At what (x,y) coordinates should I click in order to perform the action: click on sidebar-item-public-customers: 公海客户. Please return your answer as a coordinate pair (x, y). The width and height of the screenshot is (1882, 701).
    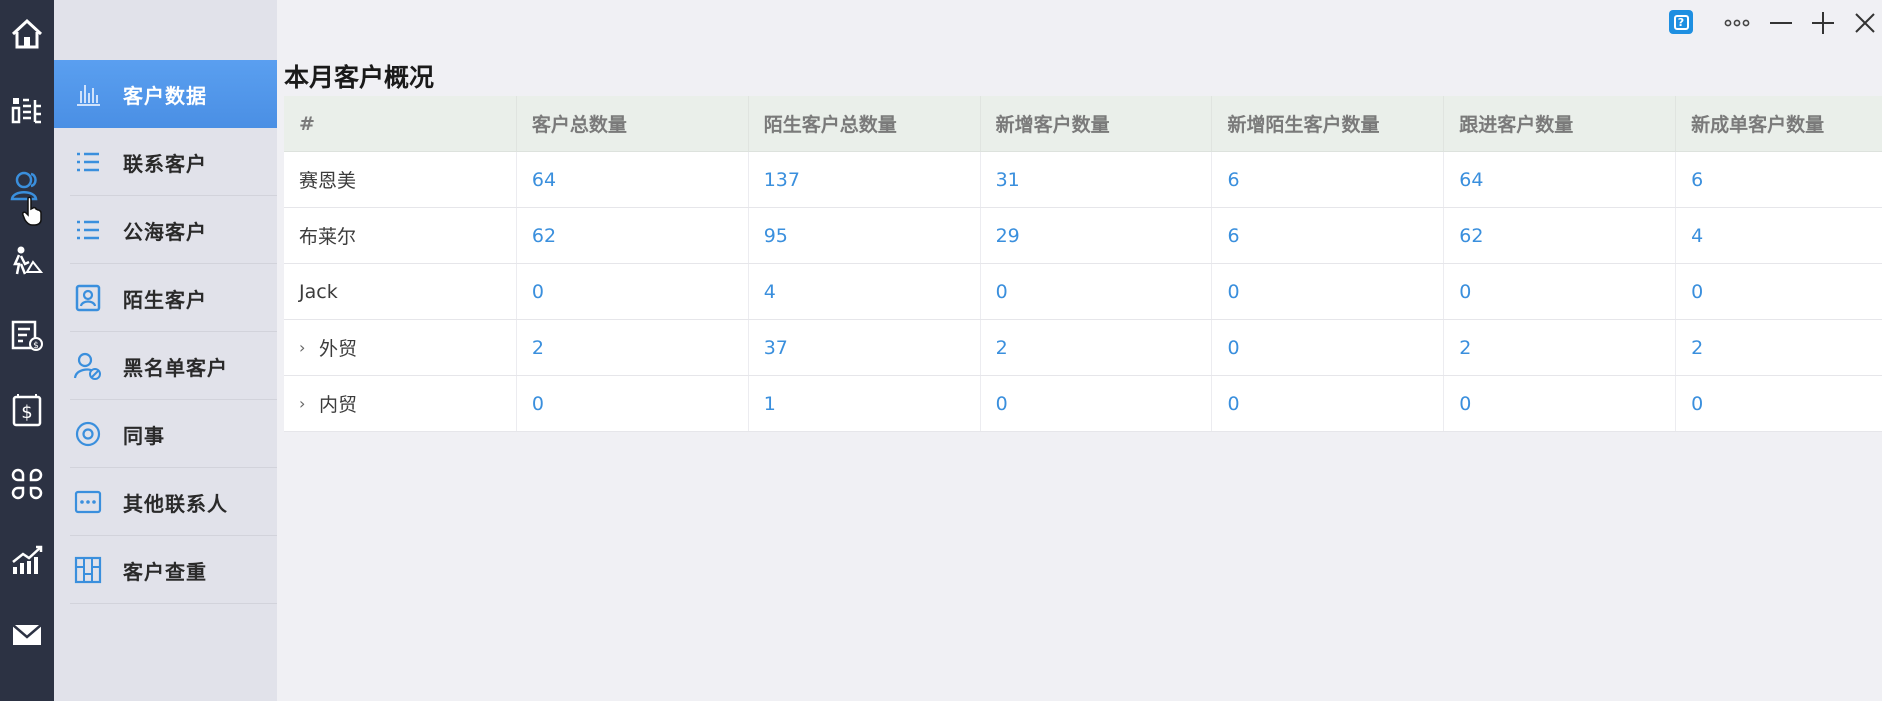
    Looking at the image, I should click on (165, 230).